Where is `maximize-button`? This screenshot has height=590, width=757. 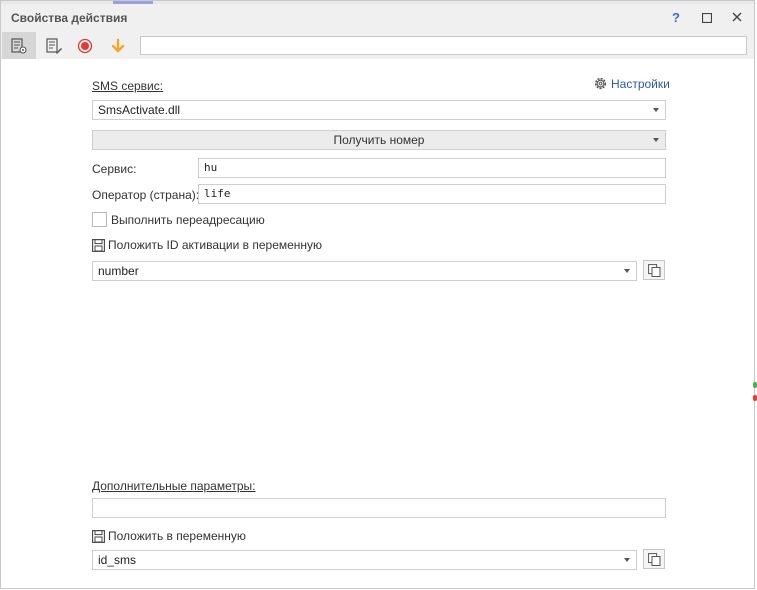
maximize-button is located at coordinates (707, 18).